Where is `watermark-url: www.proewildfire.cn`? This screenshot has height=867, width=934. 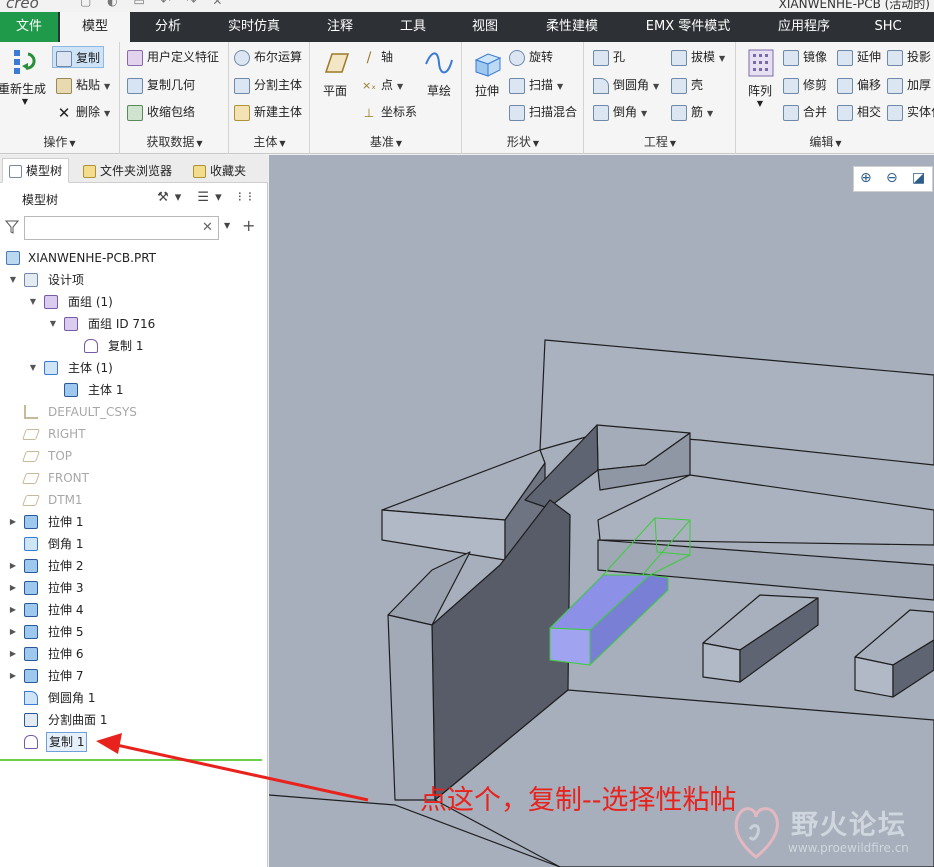 watermark-url: www.proewildfire.cn is located at coordinates (848, 848).